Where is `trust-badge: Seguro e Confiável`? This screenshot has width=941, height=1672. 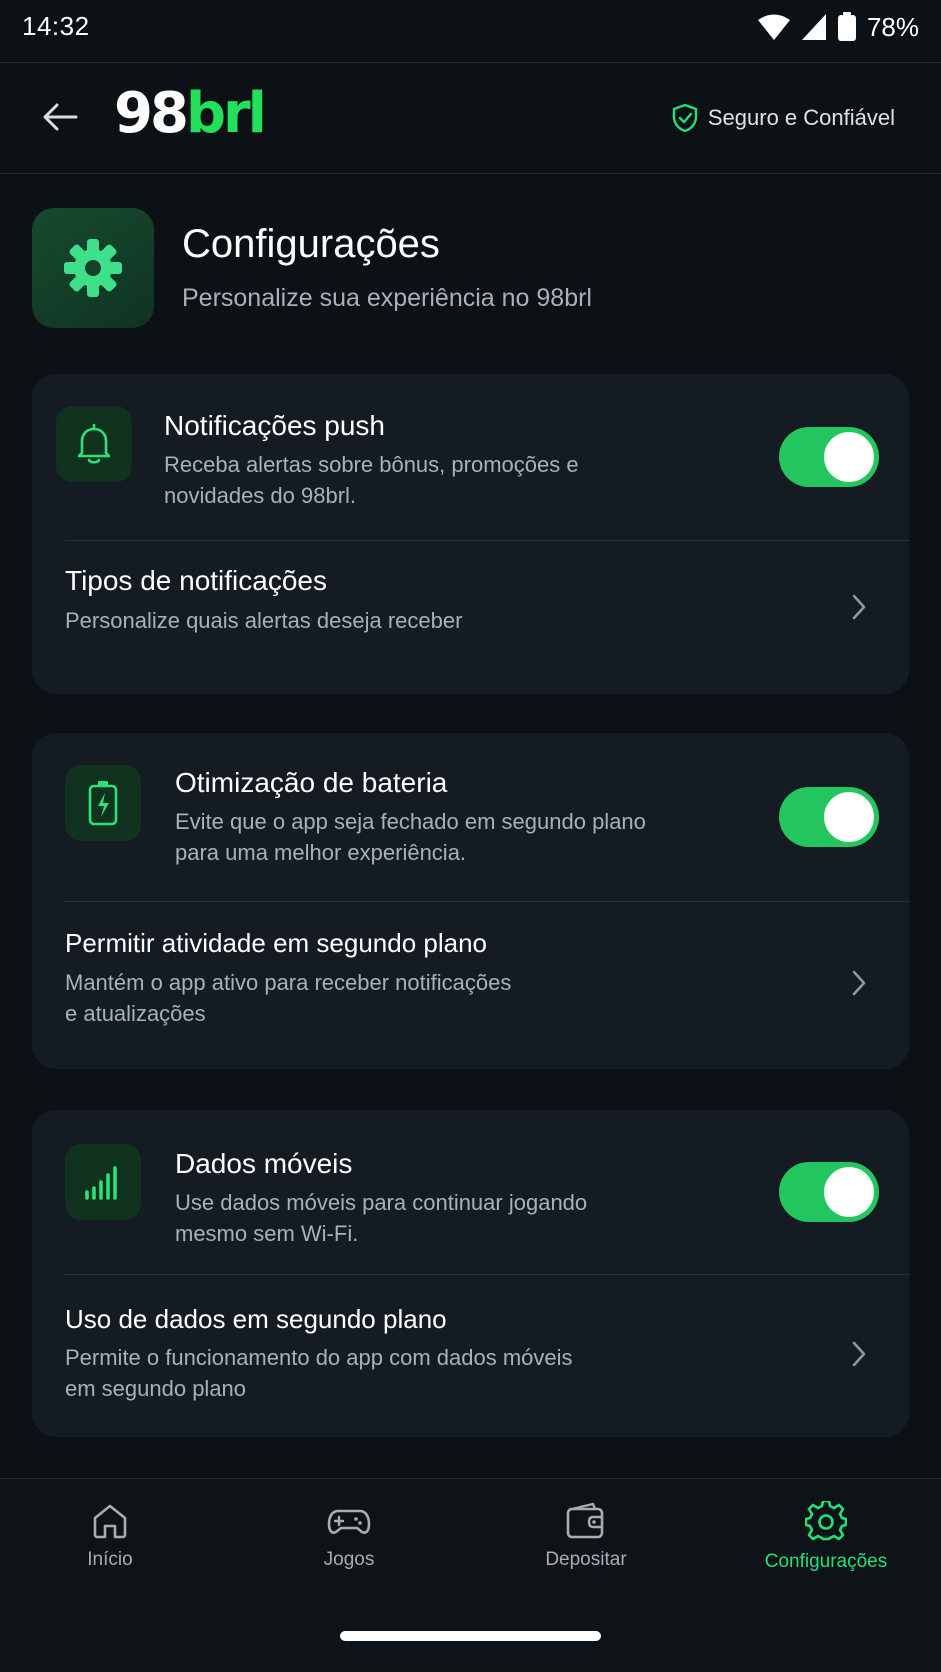 trust-badge: Seguro e Confiável is located at coordinates (783, 118).